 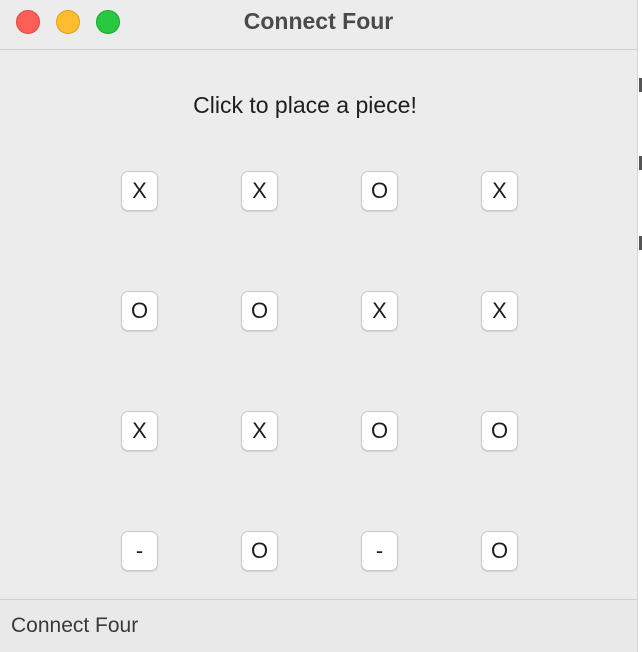 What do you see at coordinates (318, 625) in the screenshot?
I see `status-bar: Connect Four` at bounding box center [318, 625].